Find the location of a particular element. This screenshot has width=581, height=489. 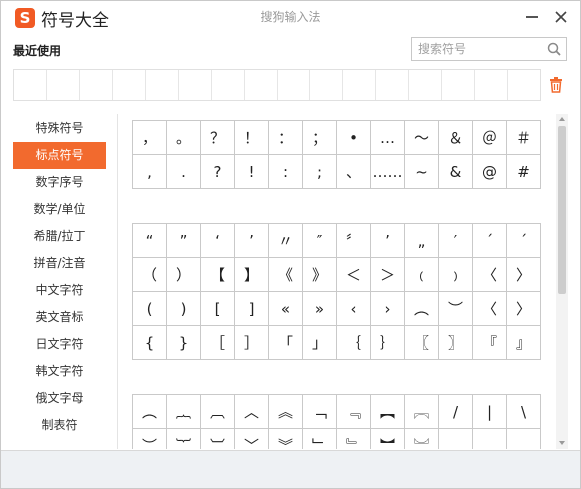

symbol-cell: ｛ is located at coordinates (354, 343).